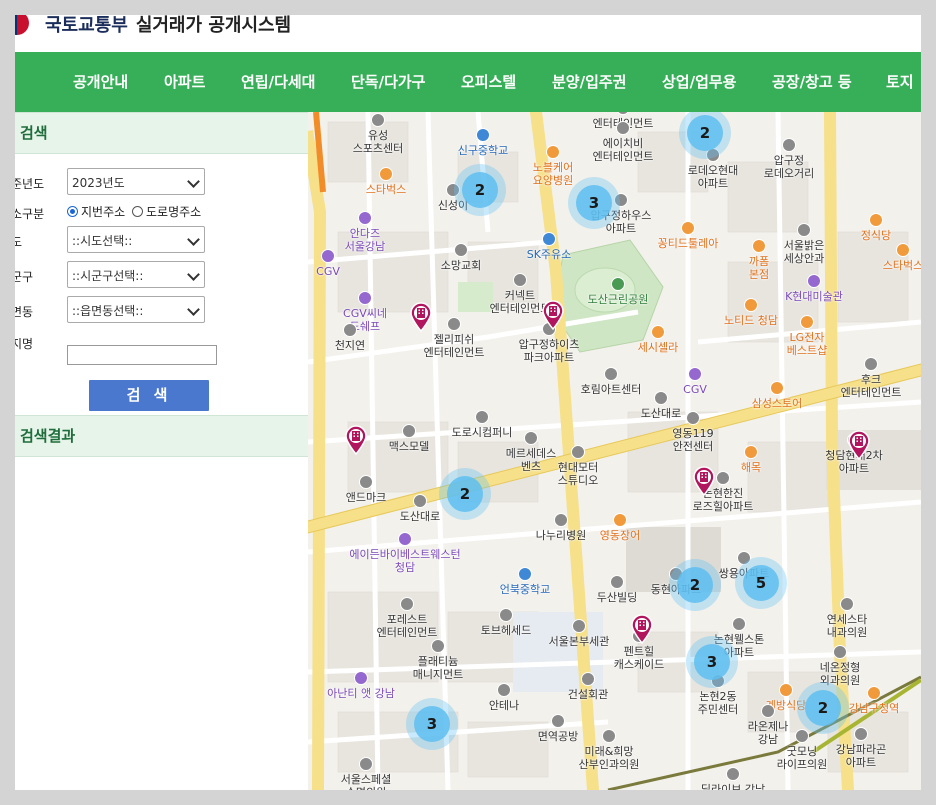 The image size is (936, 805). I want to click on poi-label: 논현2동 주민센터, so click(718, 703).